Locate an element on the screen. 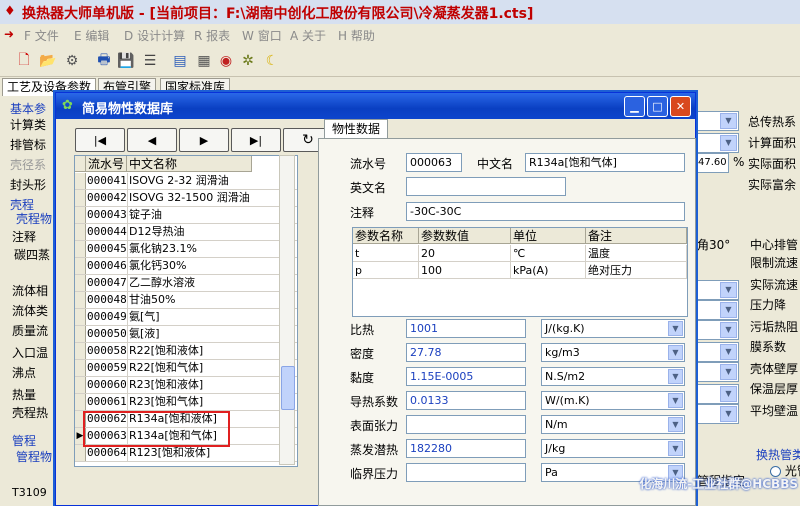 The height and width of the screenshot is (506, 800). property-value-field: 1.15E-0005 is located at coordinates (466, 376).